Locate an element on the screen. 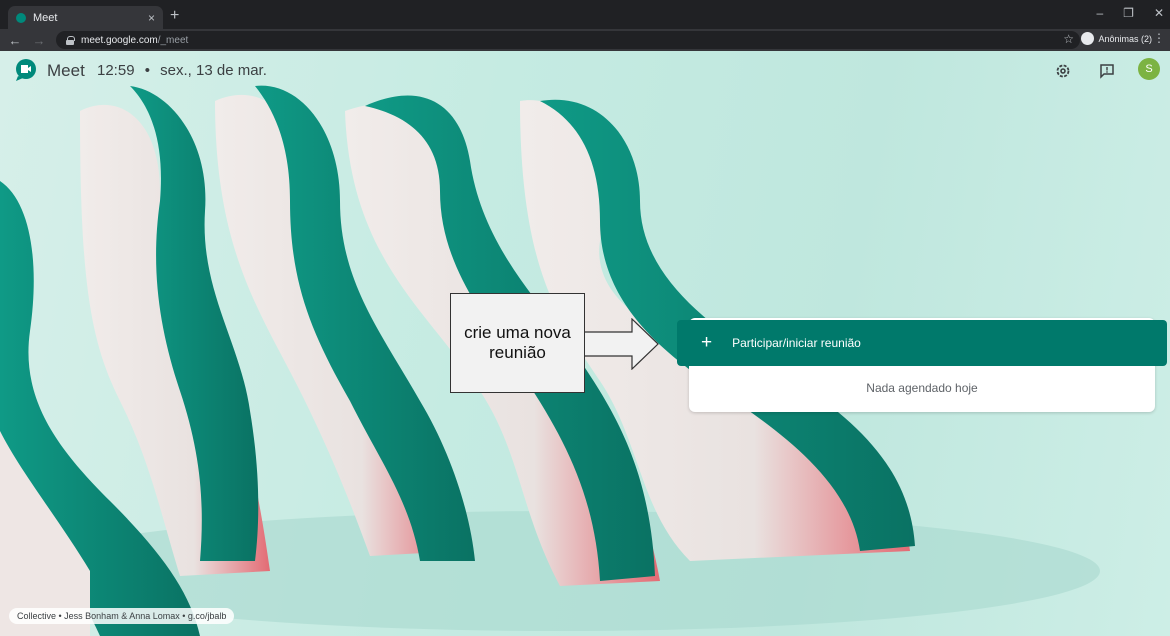  feedback-icon is located at coordinates (1107, 71).